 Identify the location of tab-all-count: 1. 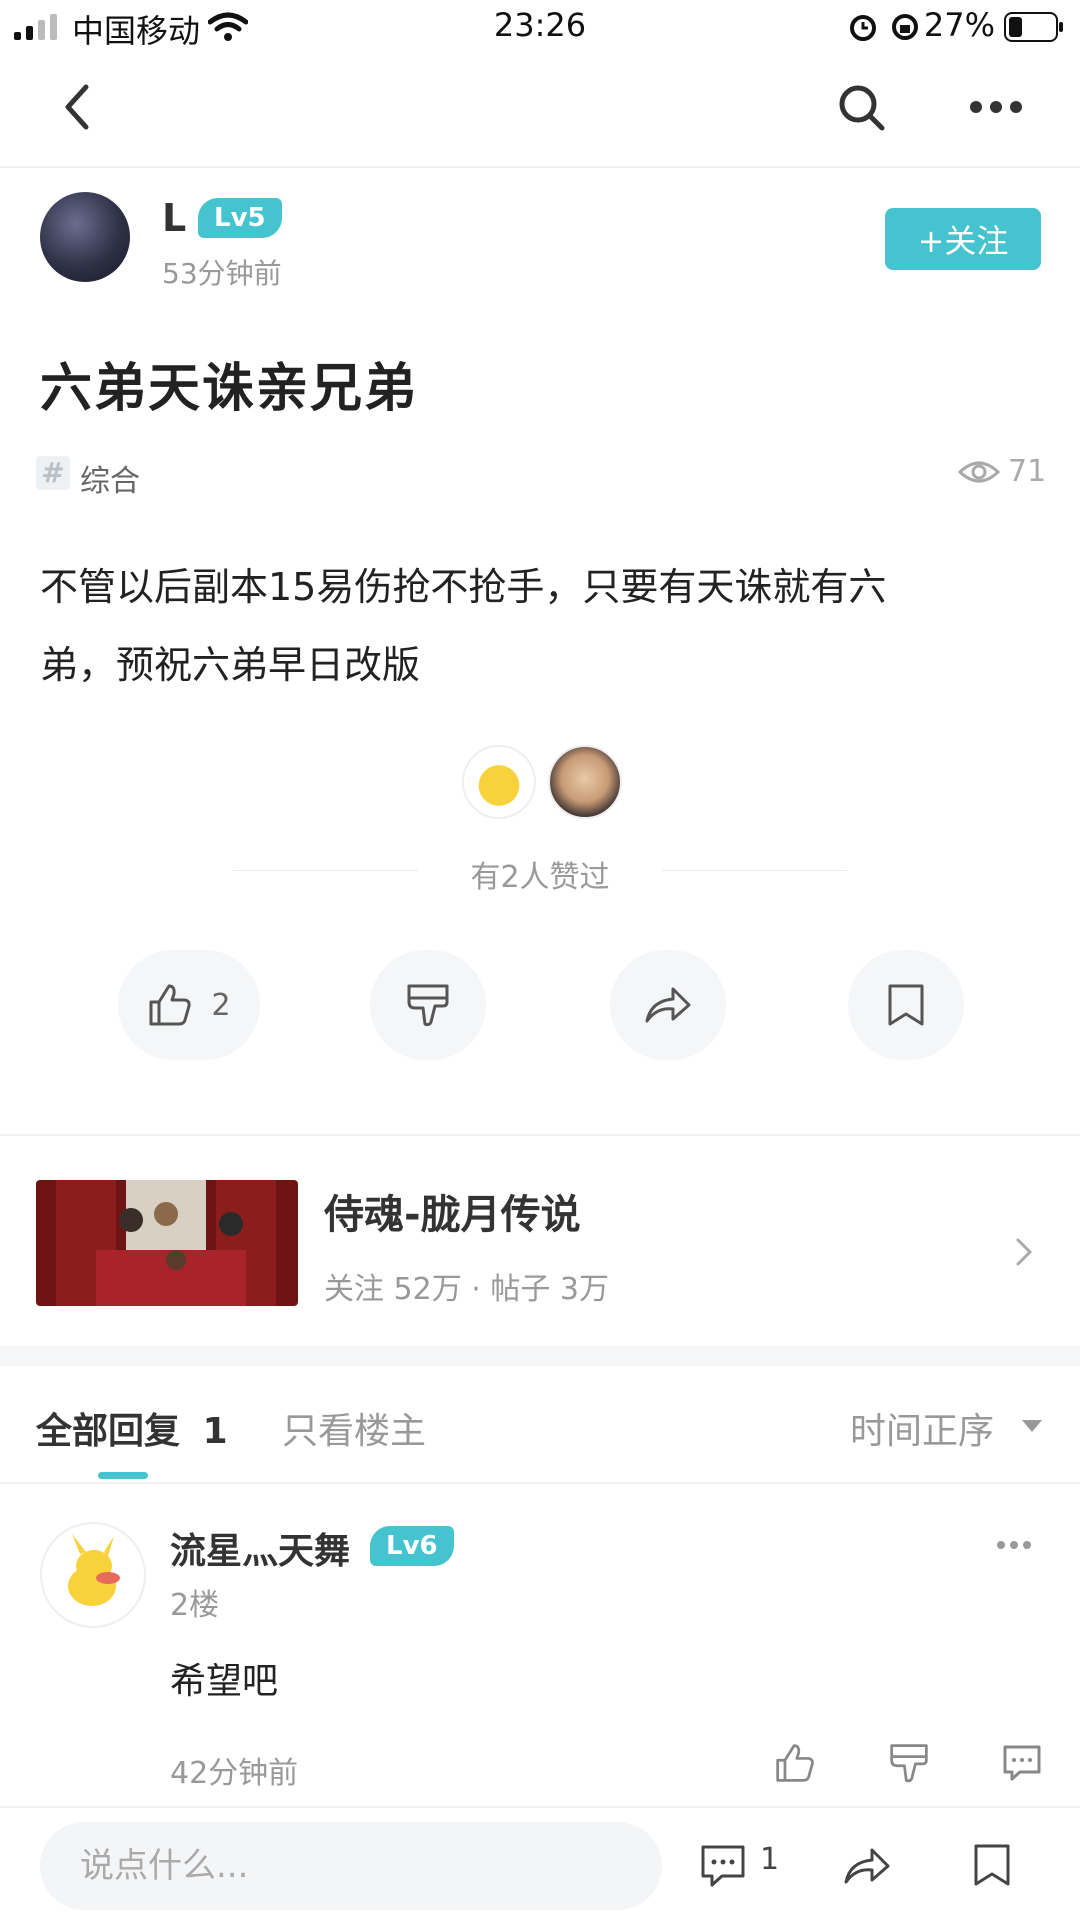
(215, 1431).